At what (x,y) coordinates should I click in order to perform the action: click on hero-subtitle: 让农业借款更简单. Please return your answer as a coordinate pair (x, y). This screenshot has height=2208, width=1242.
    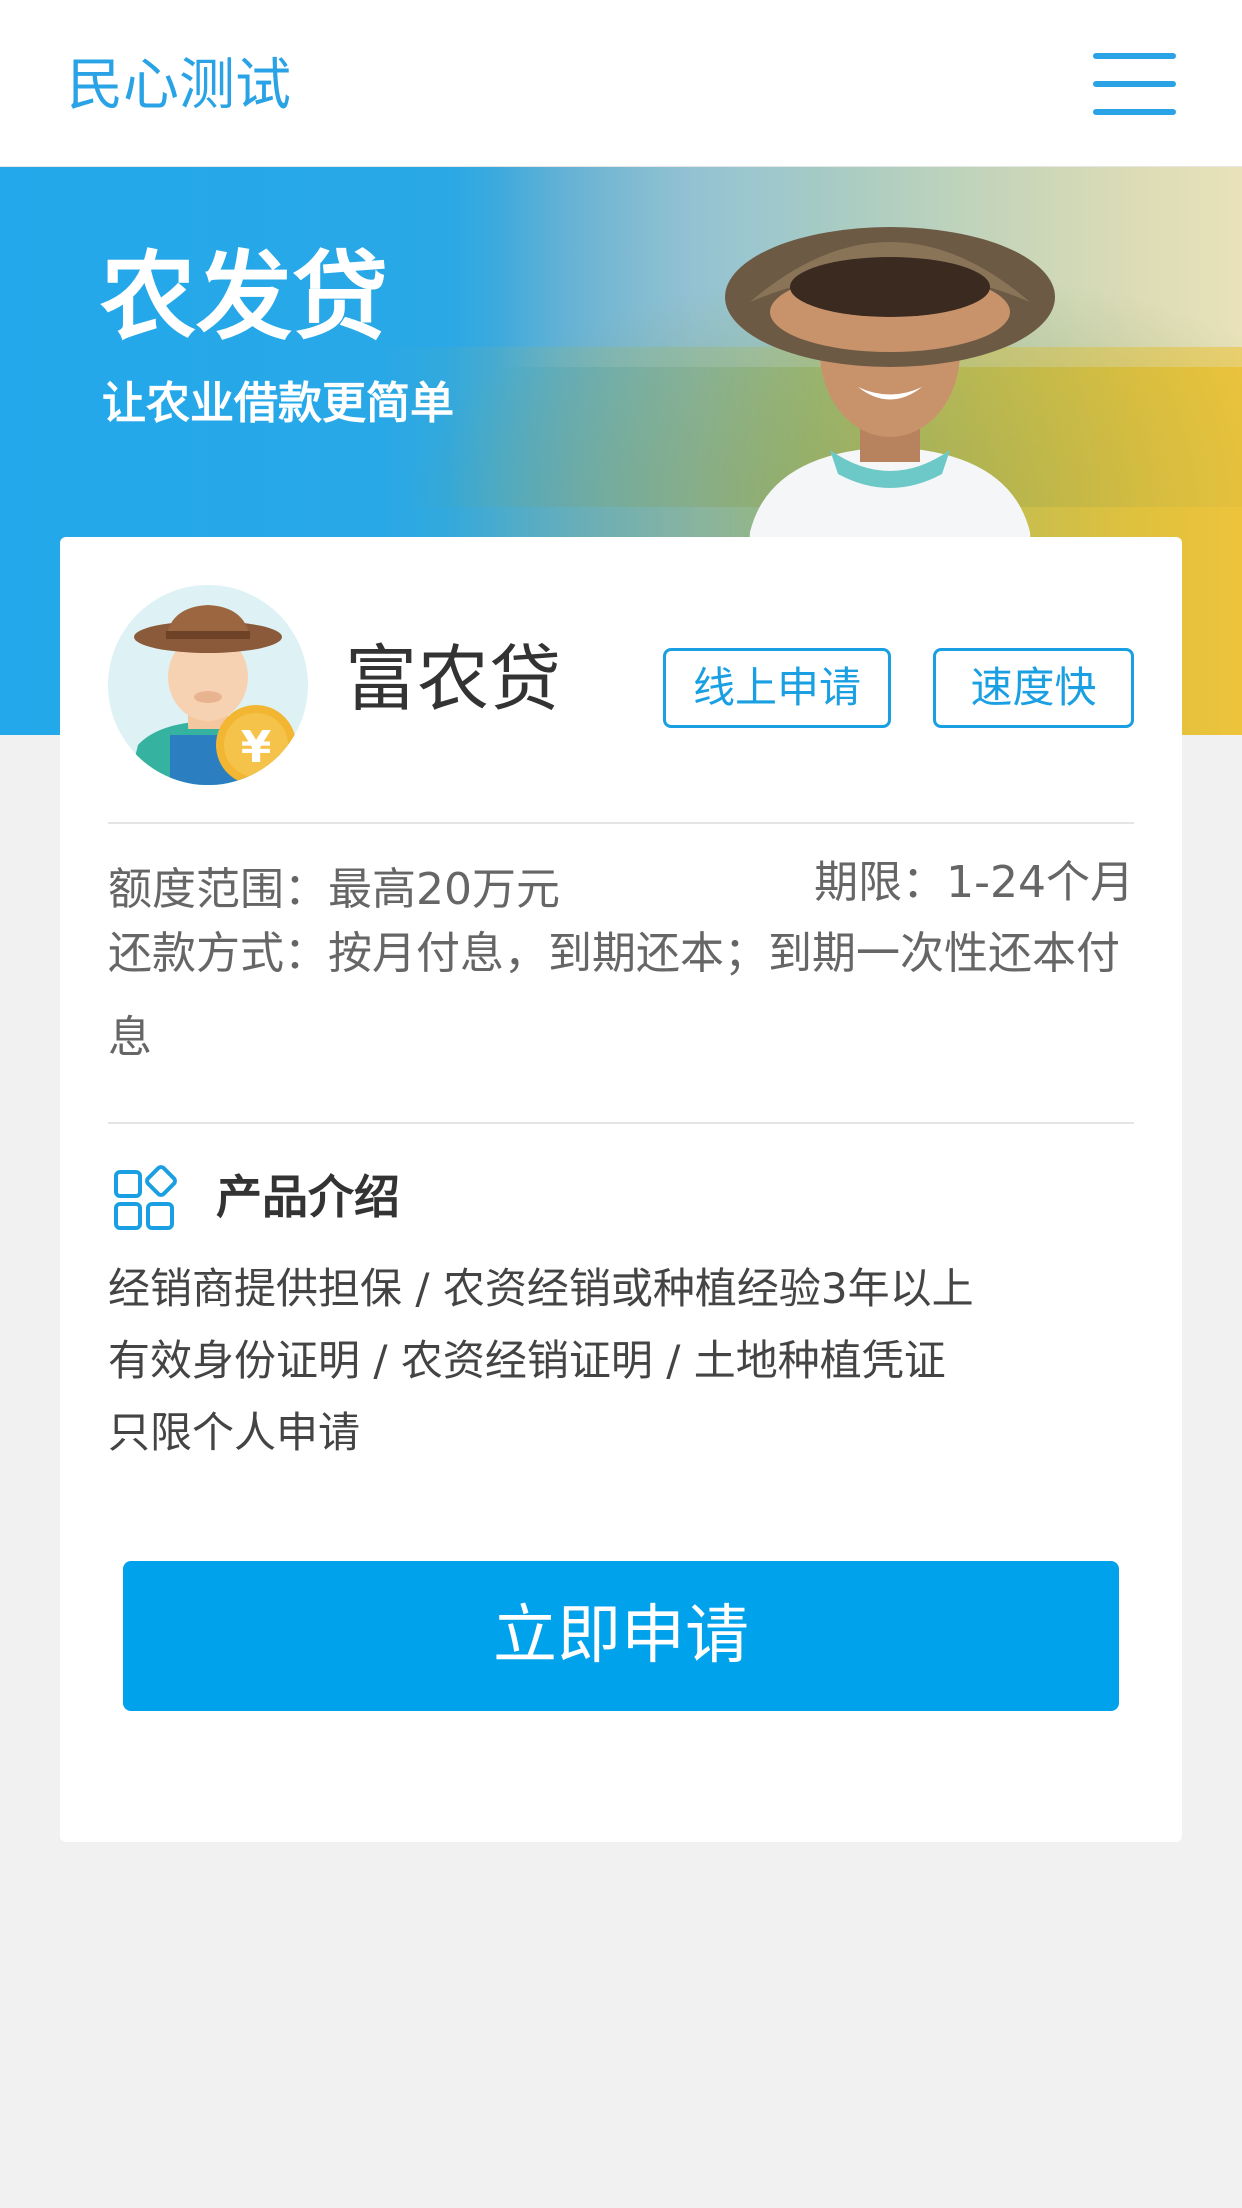
    Looking at the image, I should click on (278, 403).